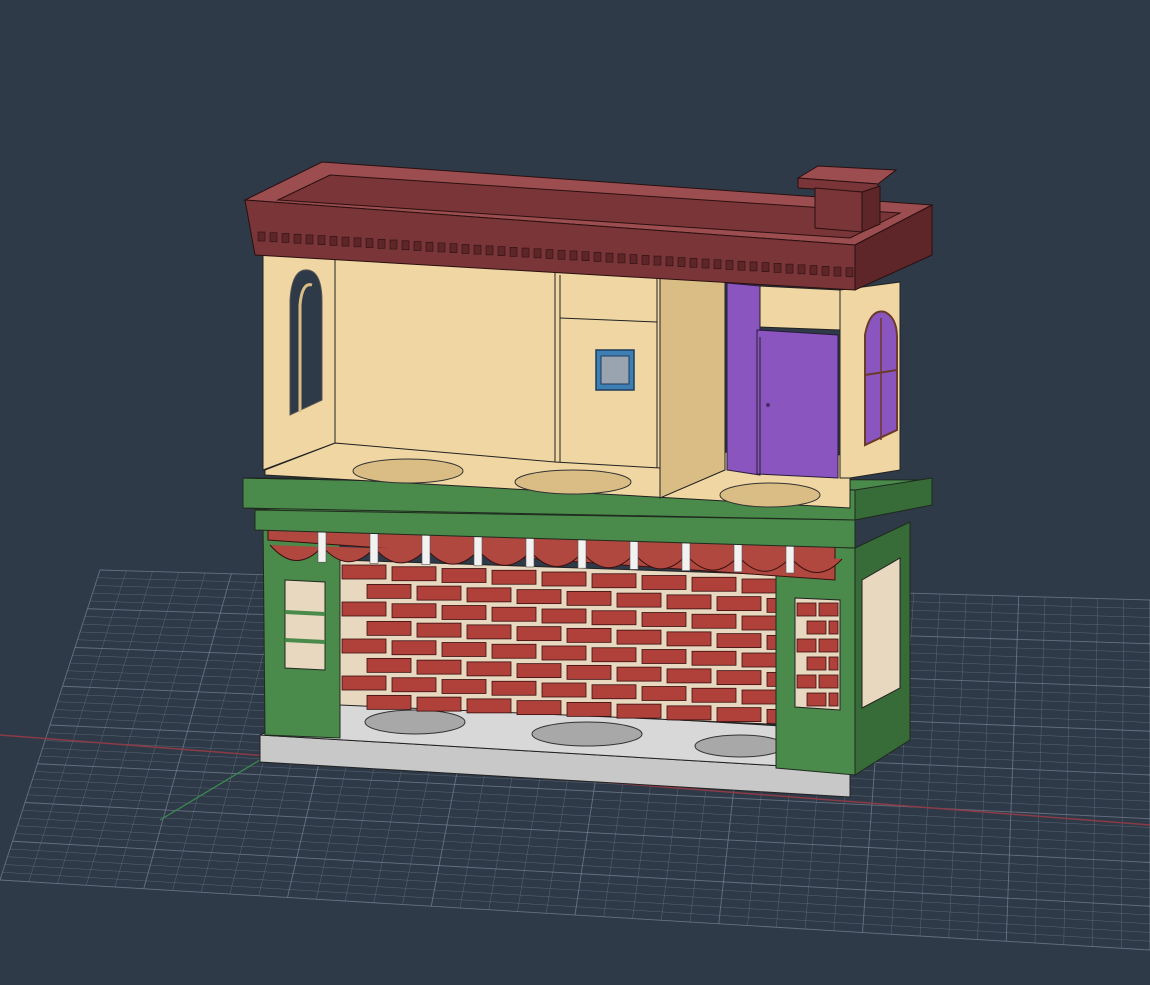 The height and width of the screenshot is (985, 1150). Describe the element at coordinates (768, 405) in the screenshot. I see `door-knob` at that location.